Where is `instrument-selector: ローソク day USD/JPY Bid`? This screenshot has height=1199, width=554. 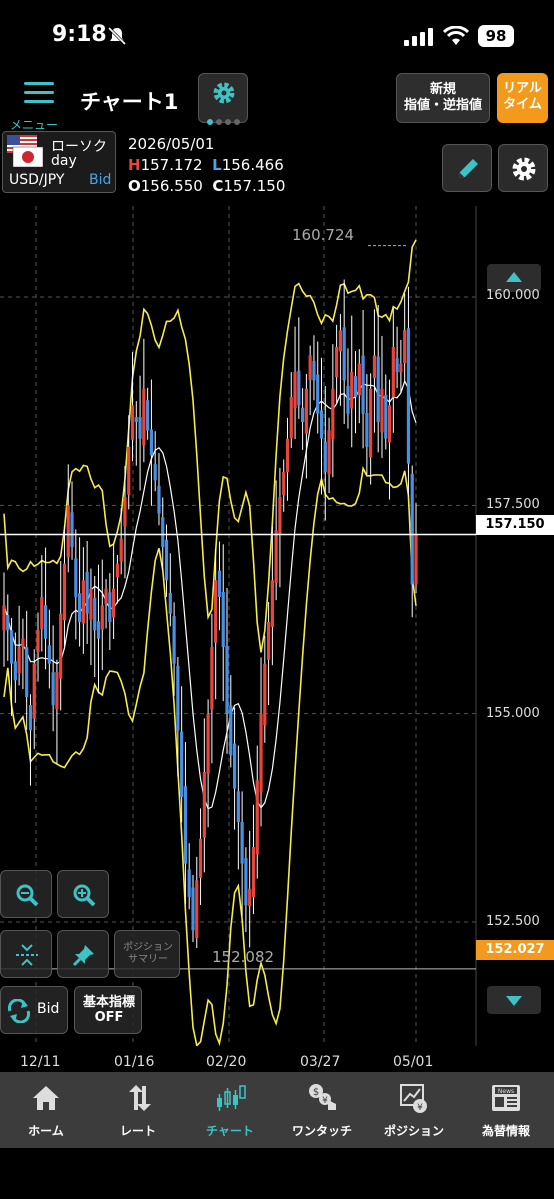 instrument-selector: ローソク day USD/JPY Bid is located at coordinates (59, 162).